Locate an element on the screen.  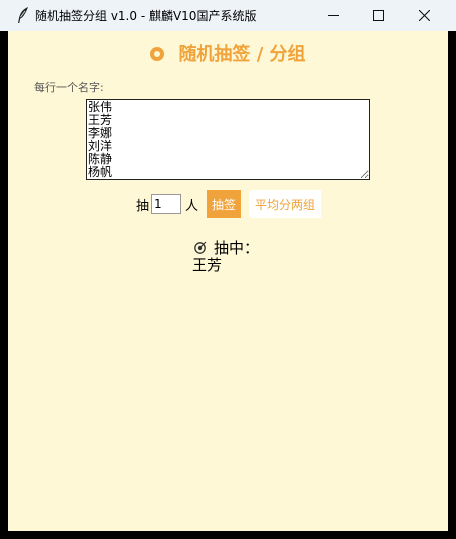
close-button is located at coordinates (424, 15).